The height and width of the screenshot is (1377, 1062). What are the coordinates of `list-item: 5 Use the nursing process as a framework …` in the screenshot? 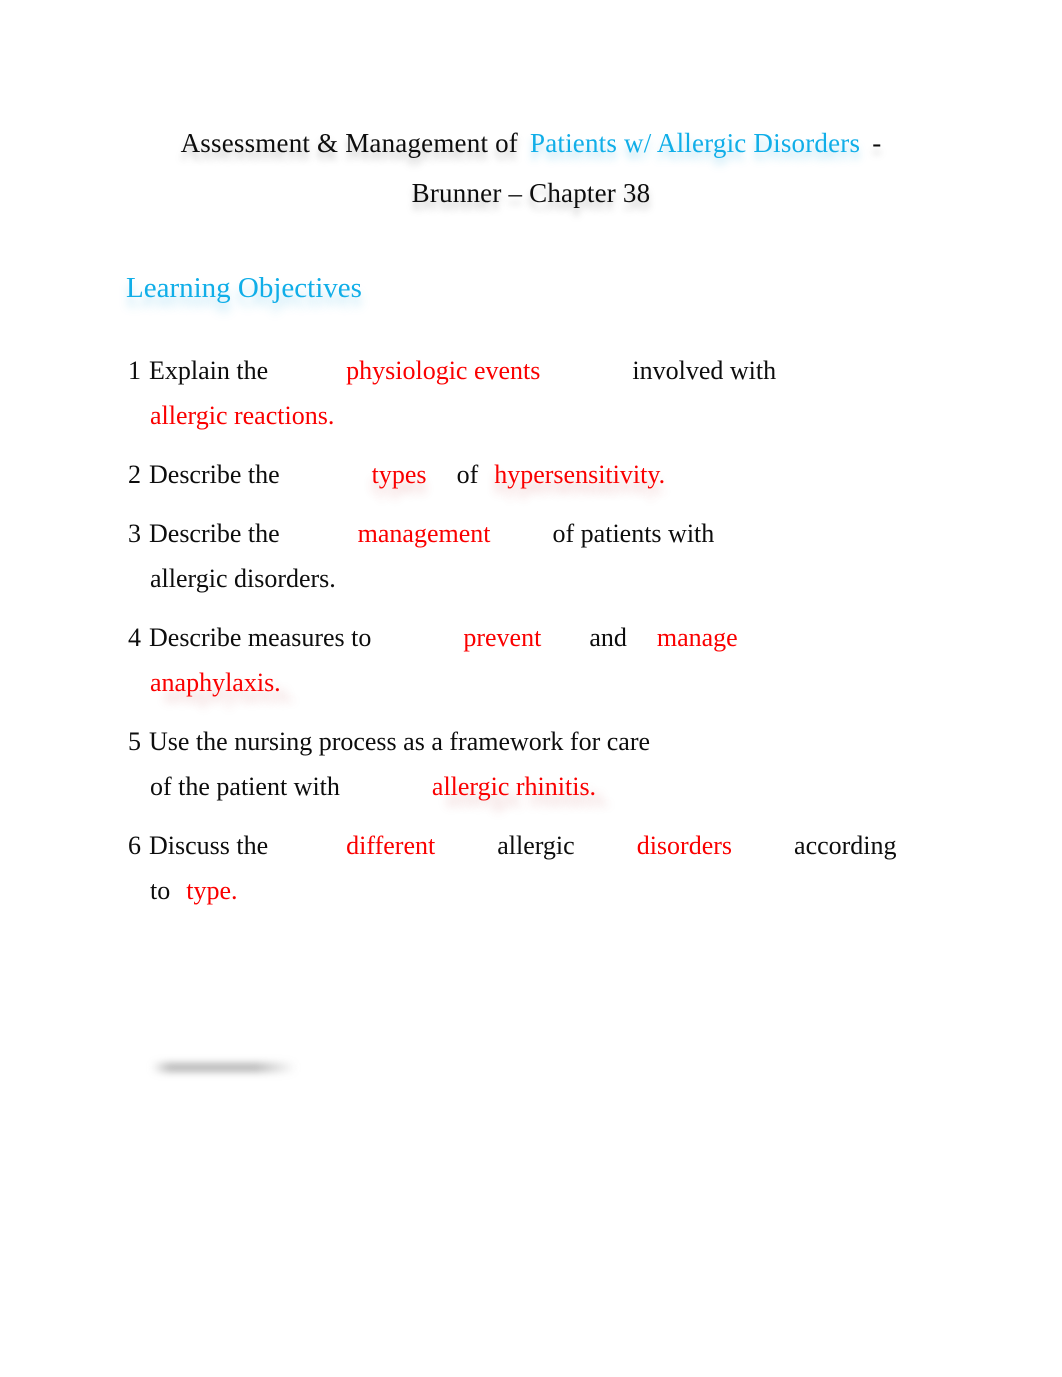 It's located at (578, 764).